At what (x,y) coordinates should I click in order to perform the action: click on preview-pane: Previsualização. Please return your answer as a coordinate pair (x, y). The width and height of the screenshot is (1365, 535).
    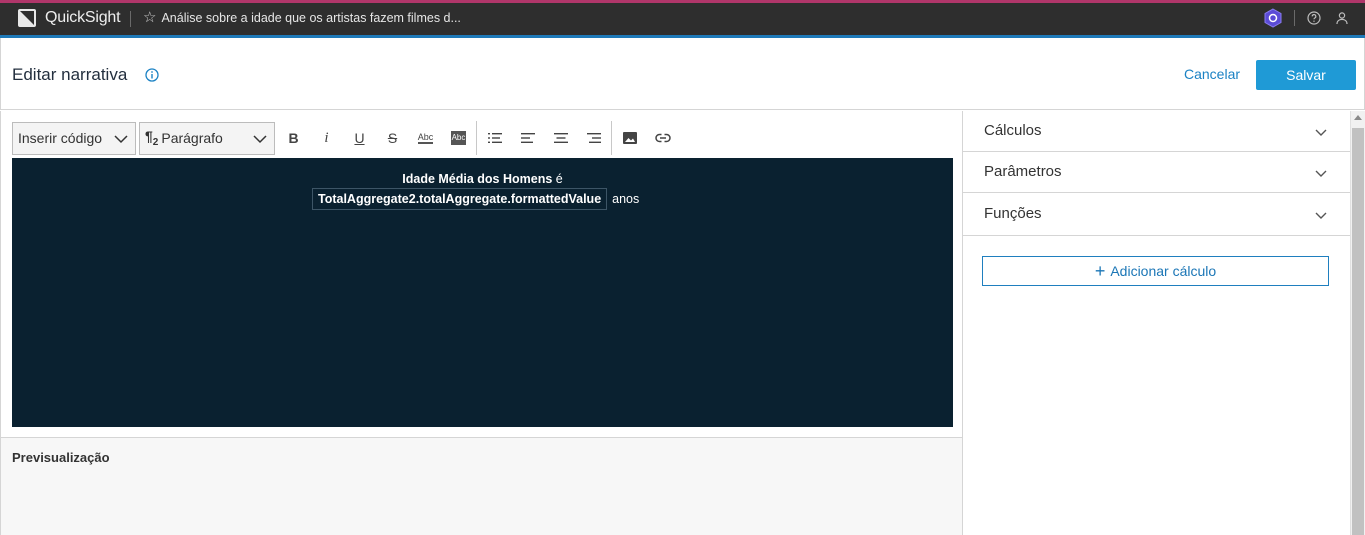
    Looking at the image, I should click on (481, 486).